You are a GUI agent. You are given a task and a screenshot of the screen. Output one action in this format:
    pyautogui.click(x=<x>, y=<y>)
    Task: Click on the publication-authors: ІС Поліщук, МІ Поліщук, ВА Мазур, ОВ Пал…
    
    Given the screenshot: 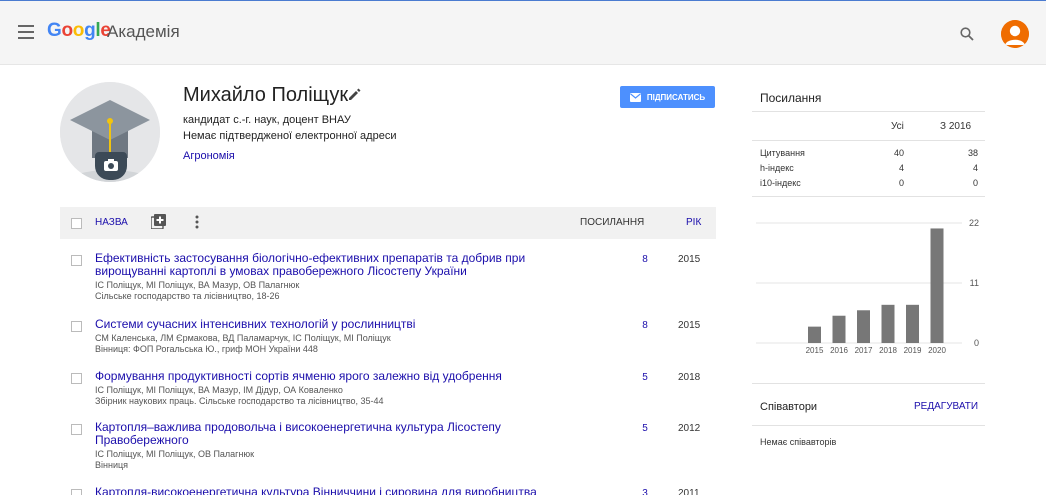 What is the action you would take?
    pyautogui.click(x=197, y=285)
    